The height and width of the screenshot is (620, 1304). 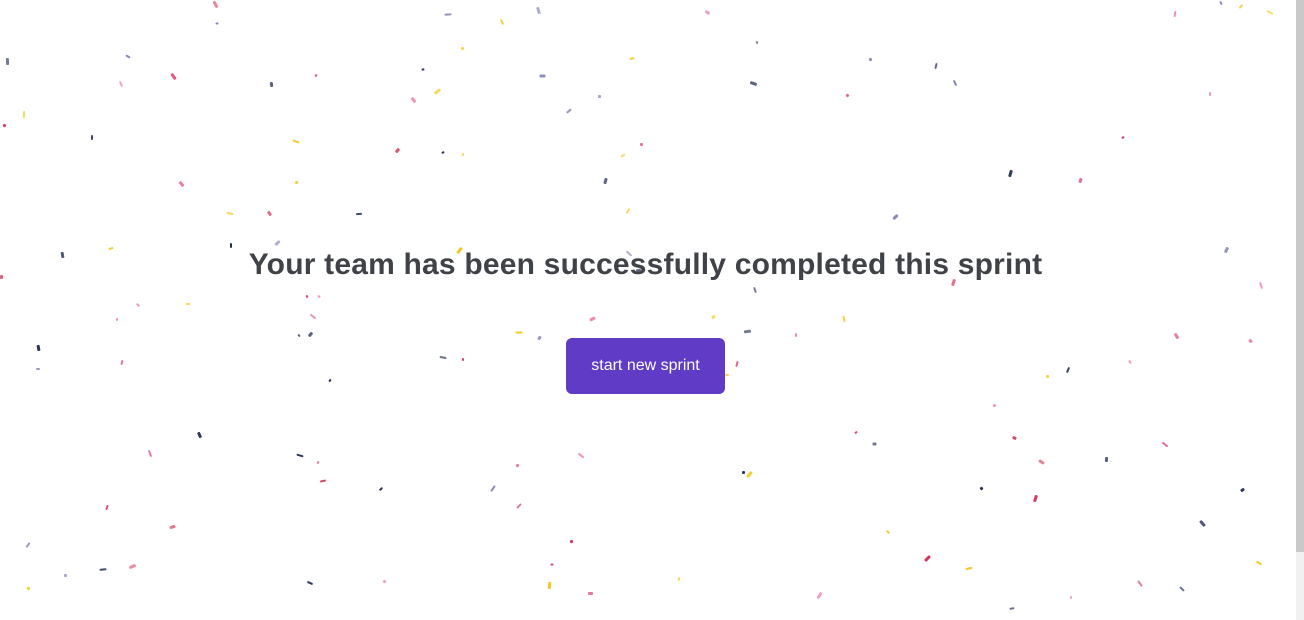 What do you see at coordinates (645, 366) in the screenshot?
I see `start-new-sprint-button: start new sprint` at bounding box center [645, 366].